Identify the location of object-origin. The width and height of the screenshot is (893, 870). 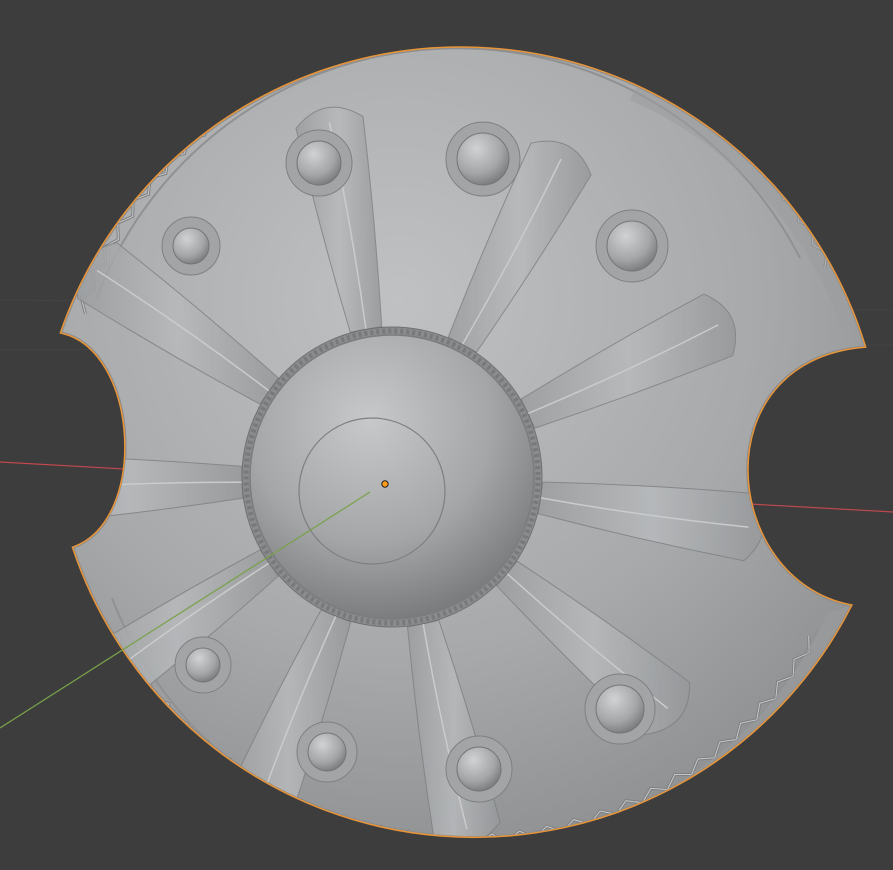
(385, 484).